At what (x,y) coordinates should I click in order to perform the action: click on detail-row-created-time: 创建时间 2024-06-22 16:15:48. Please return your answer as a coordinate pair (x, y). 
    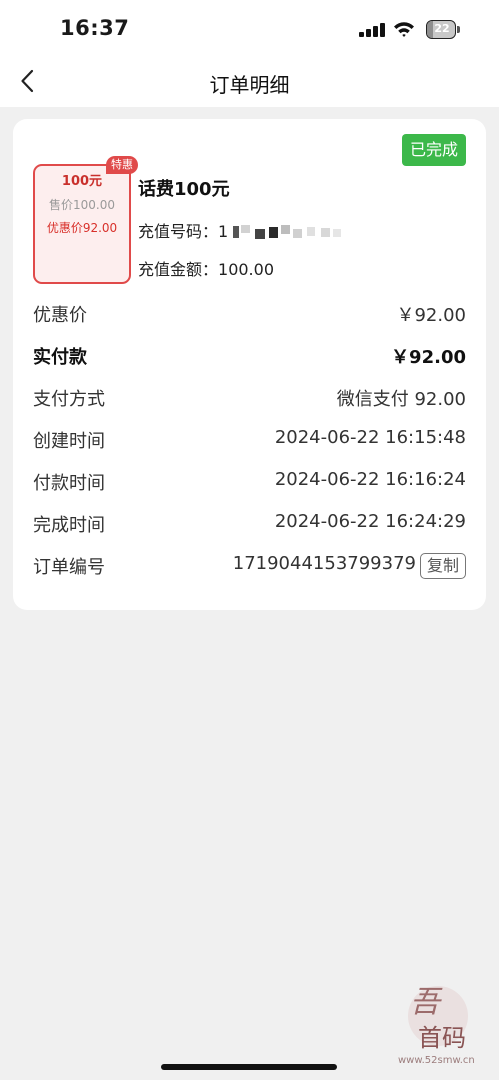
    Looking at the image, I should click on (249, 440).